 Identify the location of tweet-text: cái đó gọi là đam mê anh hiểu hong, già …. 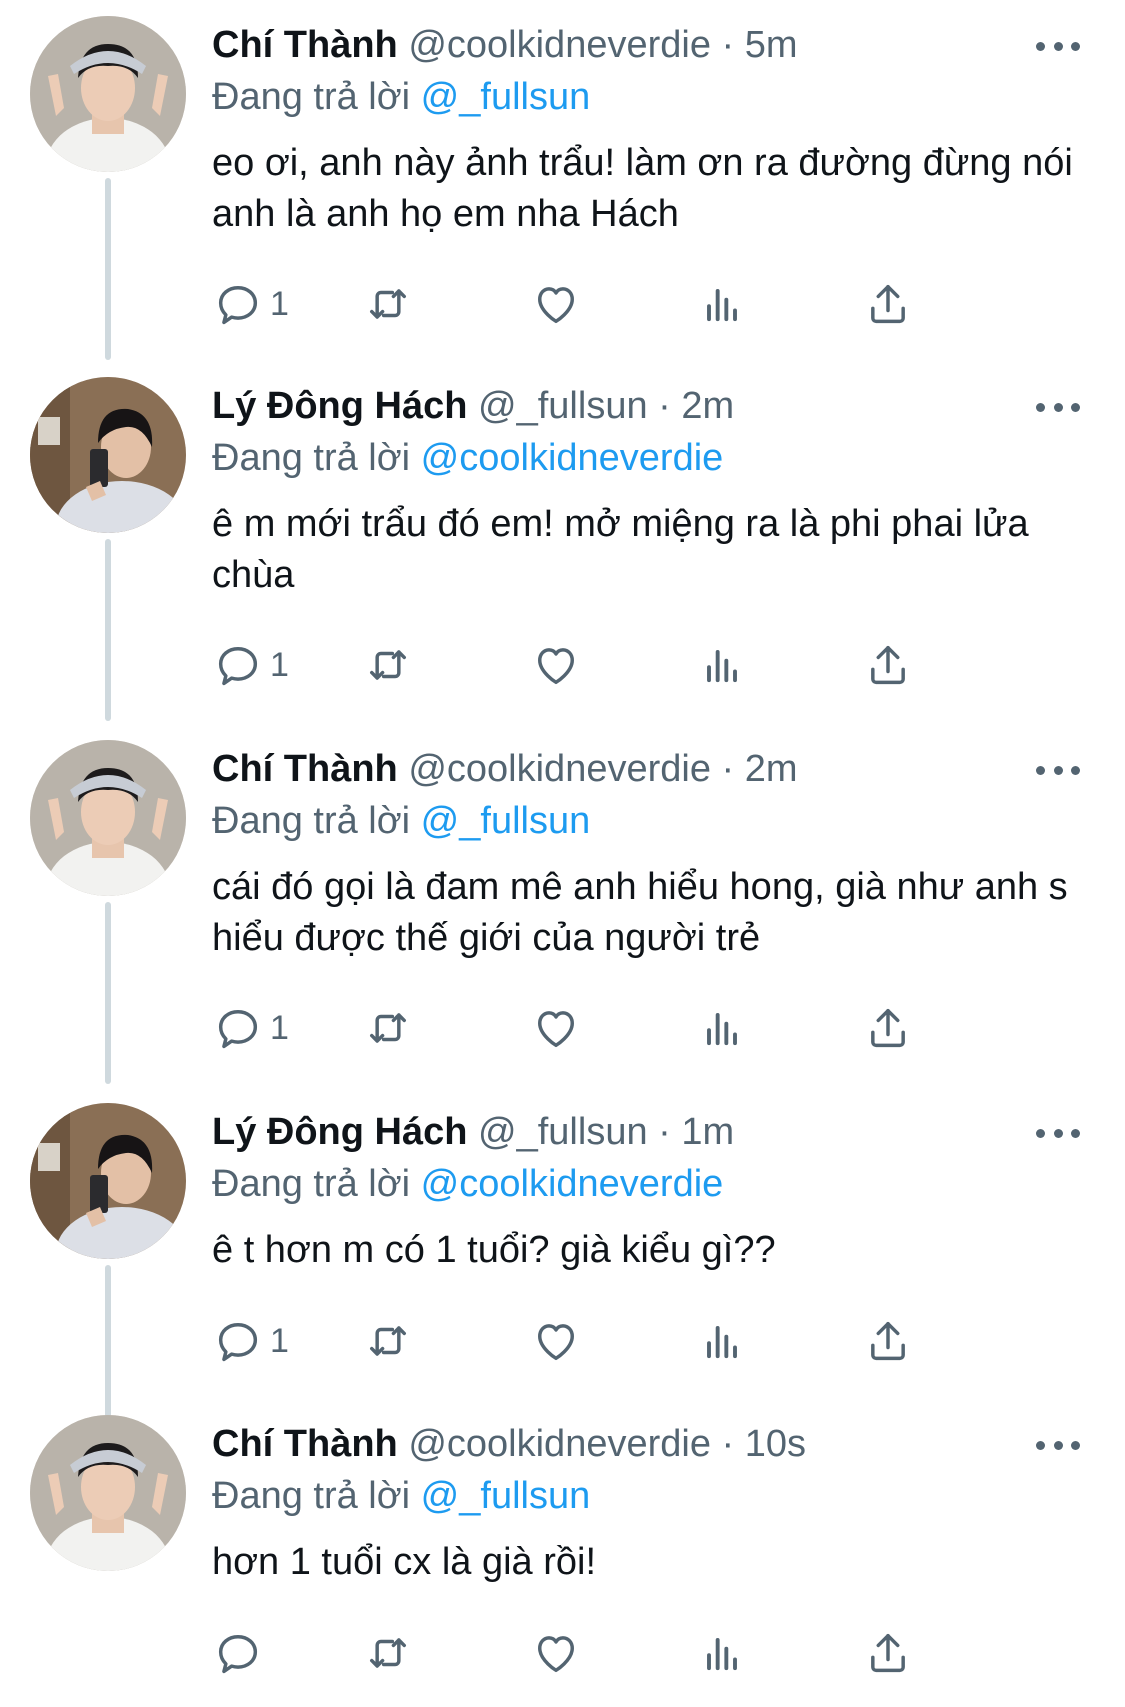
(640, 912).